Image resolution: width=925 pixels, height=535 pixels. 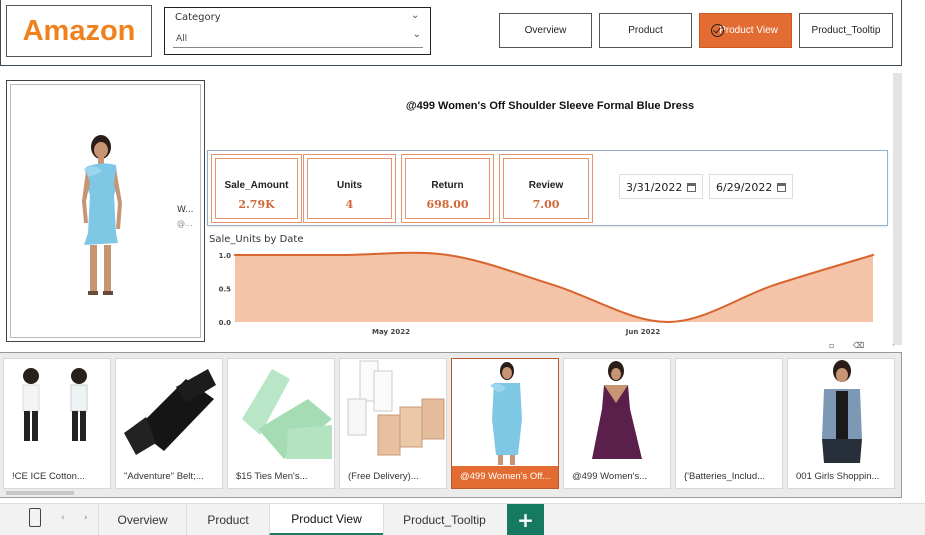 What do you see at coordinates (858, 345) in the screenshot?
I see `clear-filter-icon: ⌫` at bounding box center [858, 345].